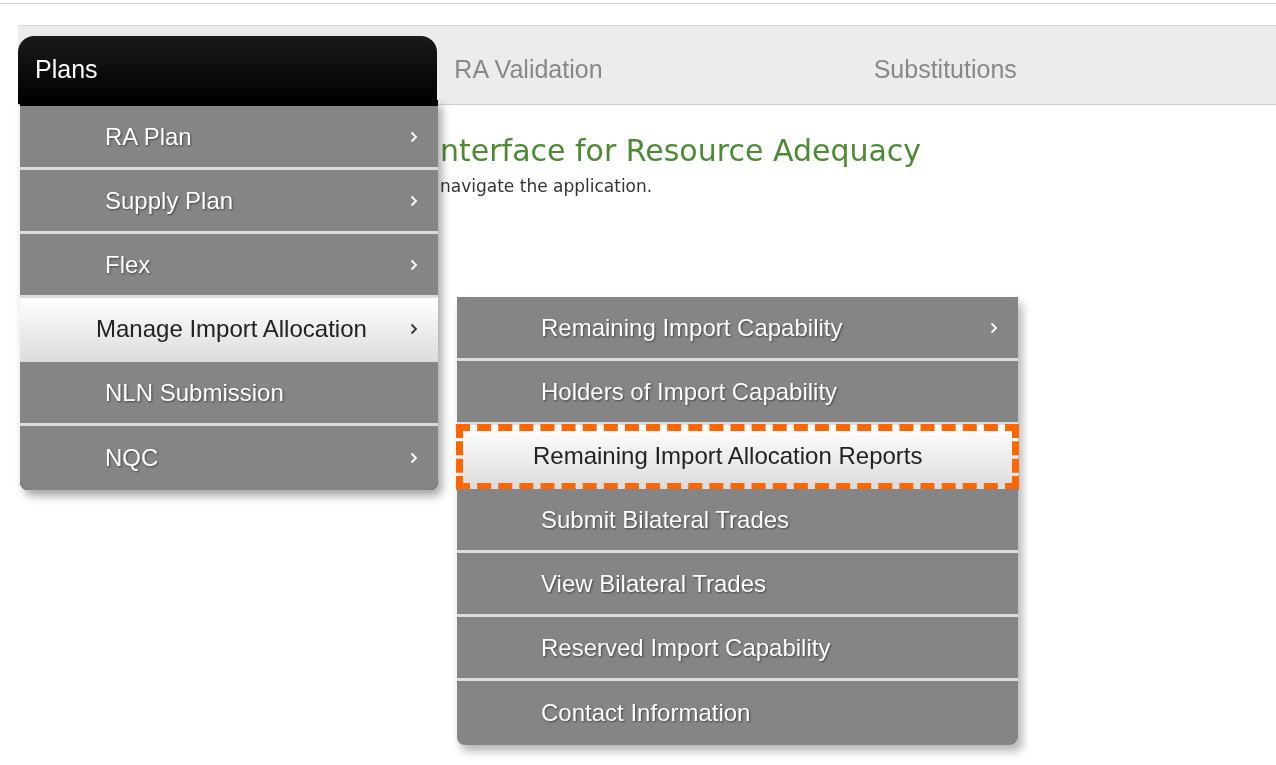 This screenshot has width=1276, height=765. What do you see at coordinates (737, 521) in the screenshot?
I see `menu-item: Submit Bilateral Trades` at bounding box center [737, 521].